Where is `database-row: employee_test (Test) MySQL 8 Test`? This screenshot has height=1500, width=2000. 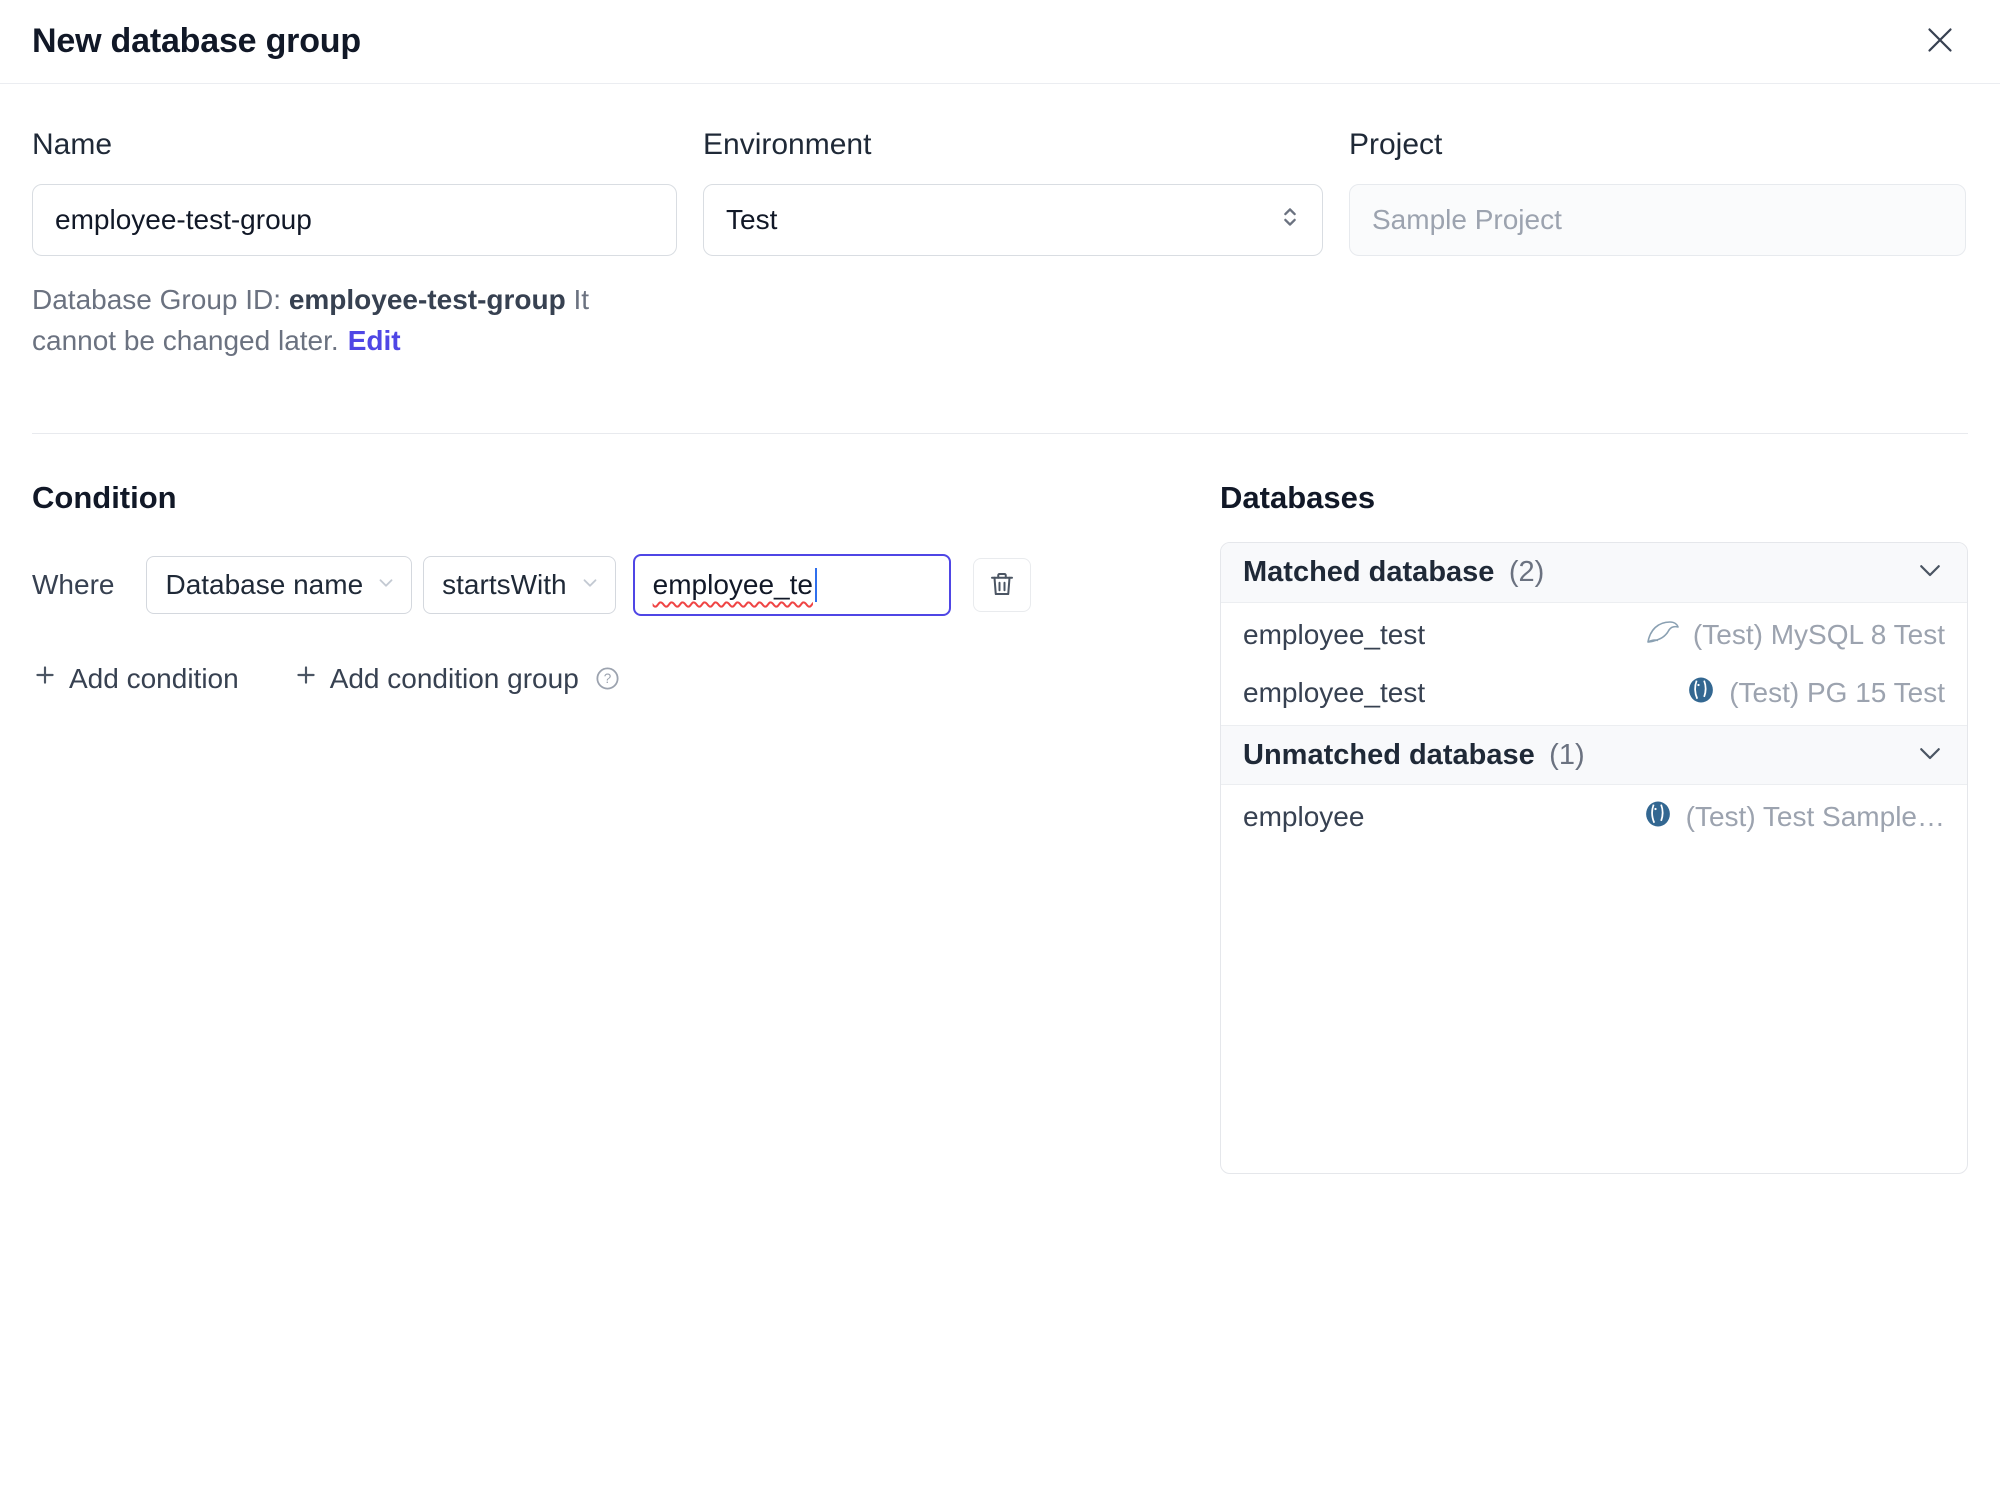 database-row: employee_test (Test) MySQL 8 Test is located at coordinates (1594, 635).